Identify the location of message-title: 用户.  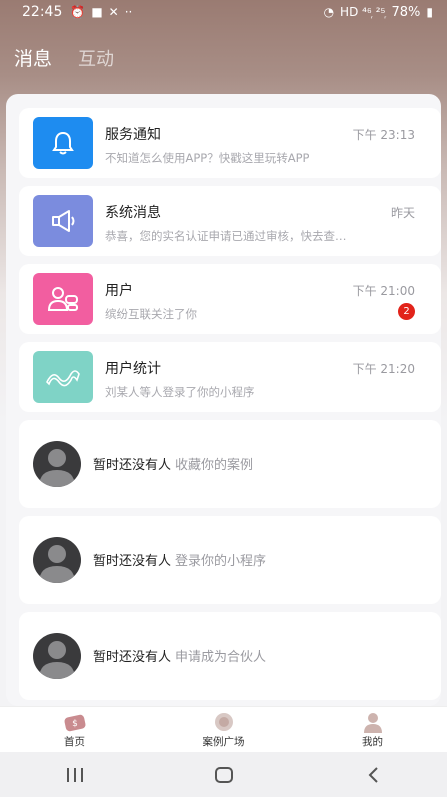
(119, 291).